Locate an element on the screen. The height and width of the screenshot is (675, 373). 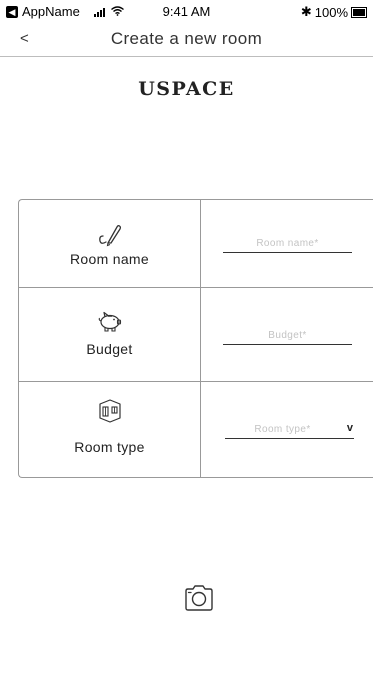
room-type-placeholder: Room type* is located at coordinates (282, 429).